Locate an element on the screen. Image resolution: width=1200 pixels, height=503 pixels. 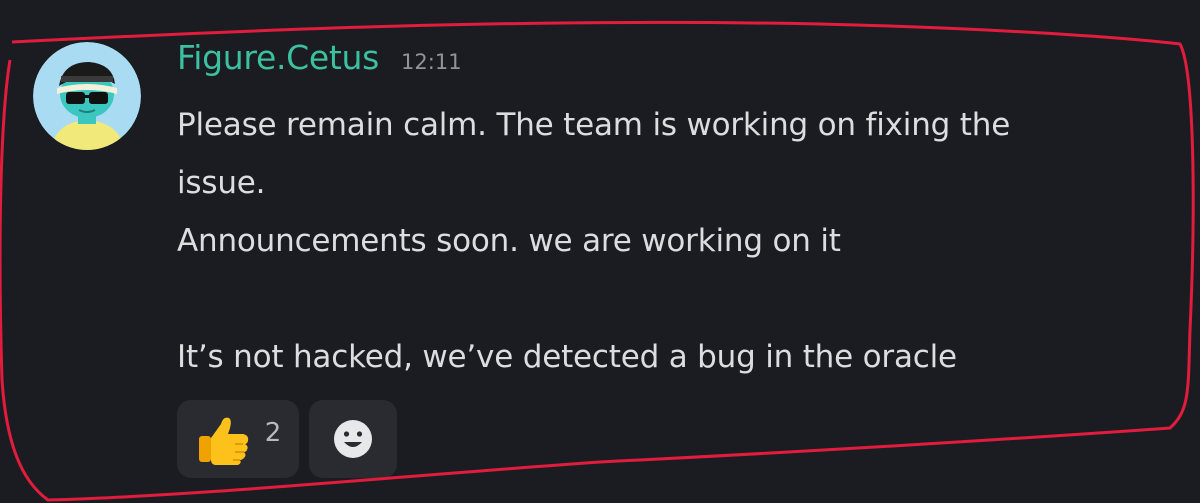
thumbs-up-reaction-button: 2 is located at coordinates (238, 439).